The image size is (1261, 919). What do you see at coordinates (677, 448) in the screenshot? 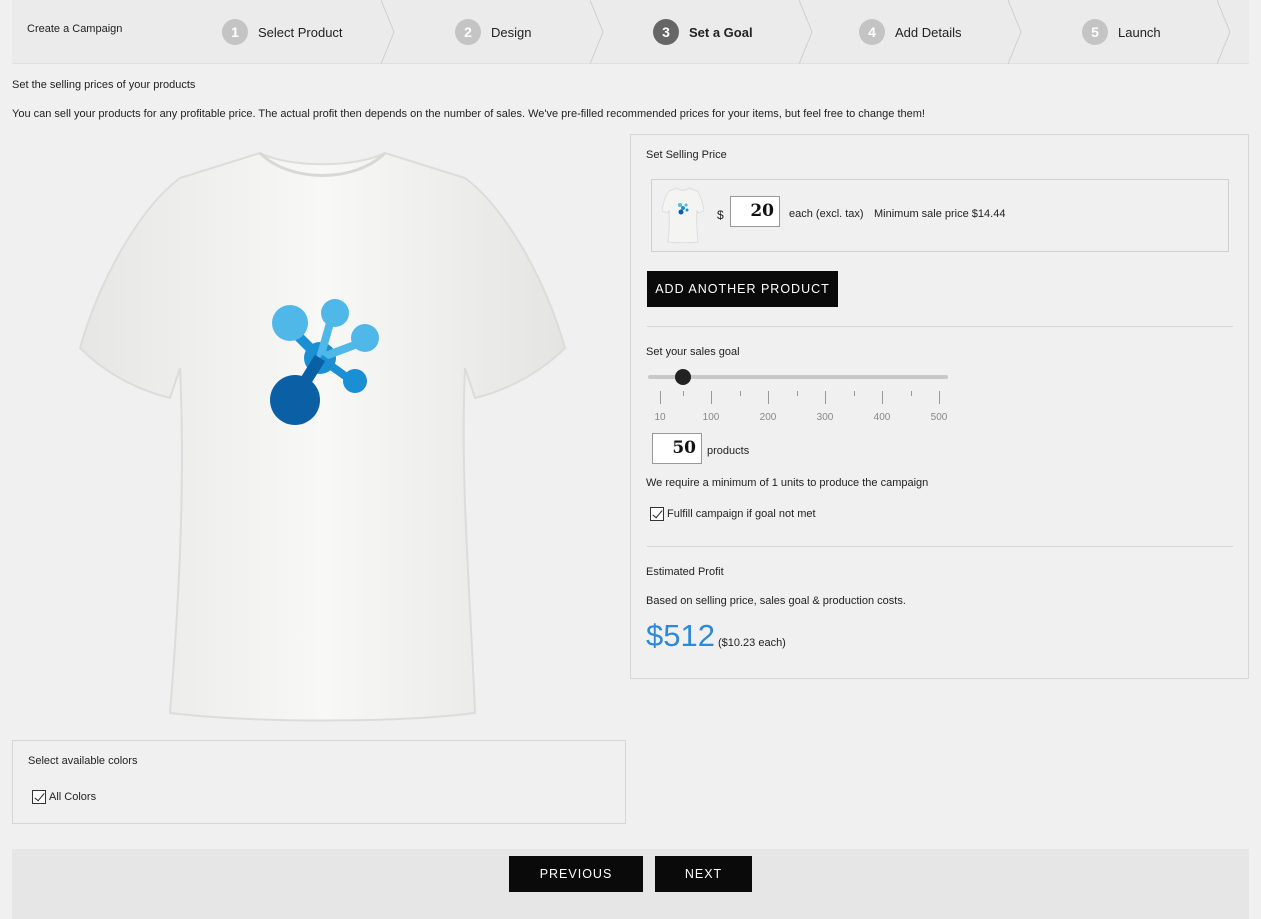
I see `sales-goal-input: 50` at bounding box center [677, 448].